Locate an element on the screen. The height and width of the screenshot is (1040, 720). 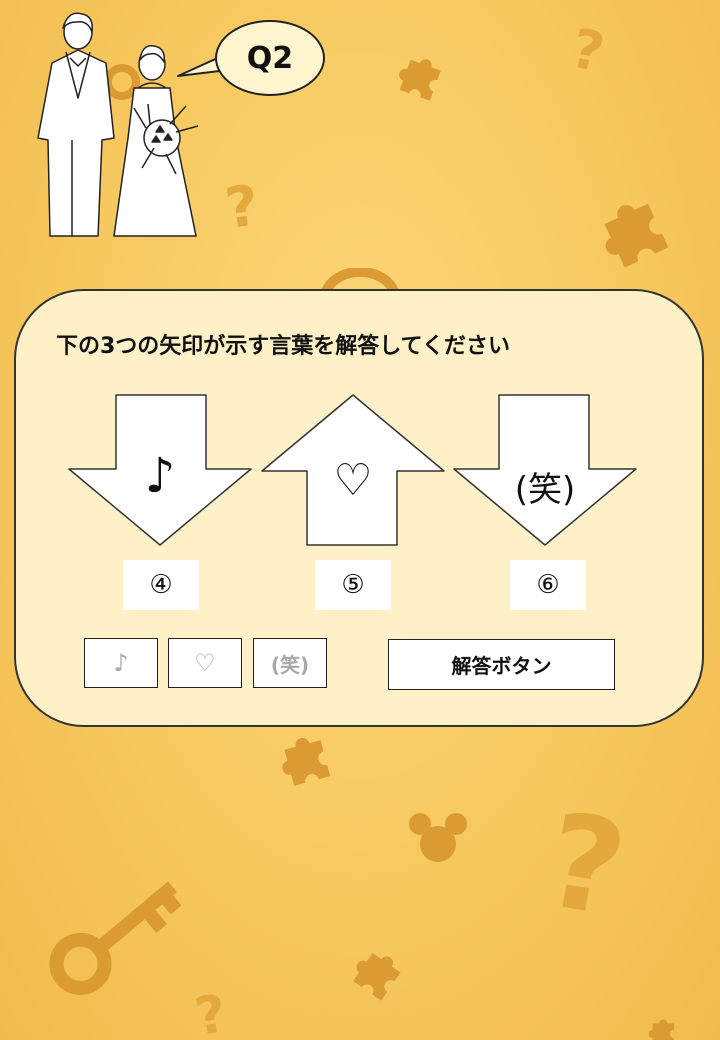
speech-bubble: Q2 is located at coordinates (270, 58).